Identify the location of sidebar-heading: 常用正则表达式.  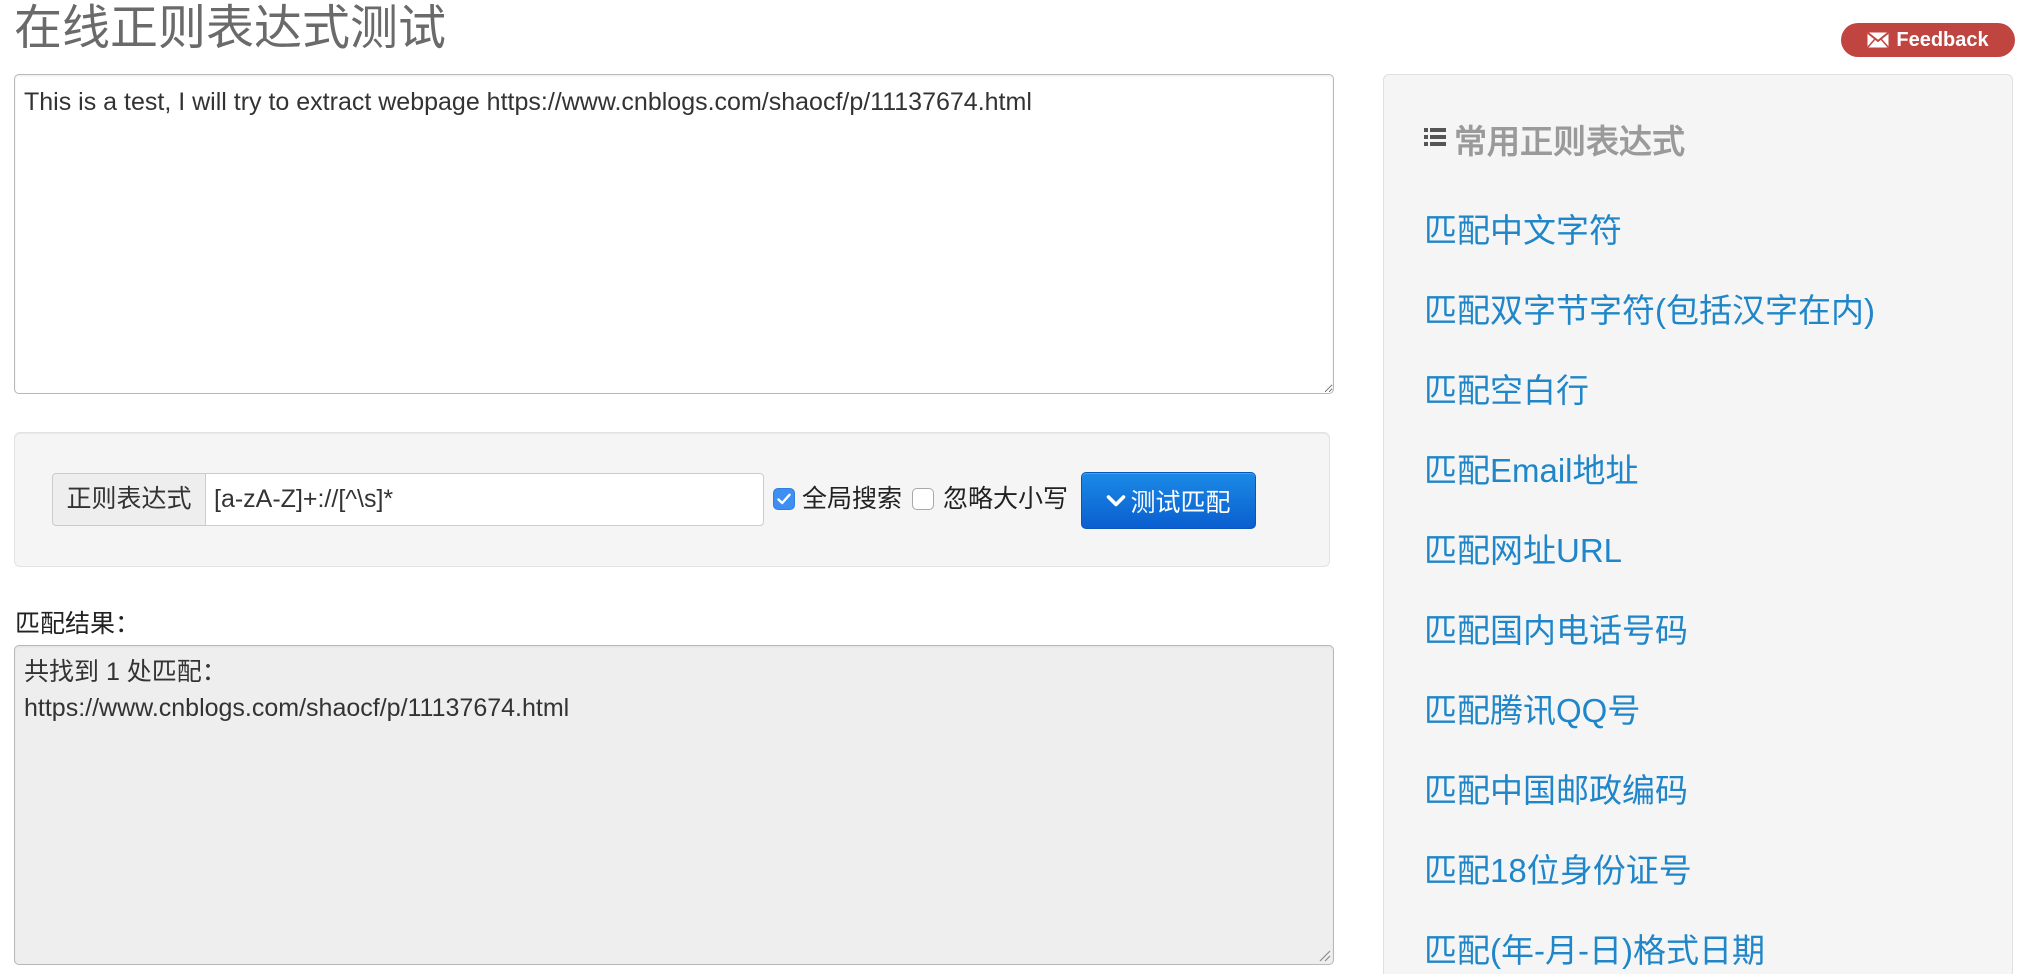
(1554, 142).